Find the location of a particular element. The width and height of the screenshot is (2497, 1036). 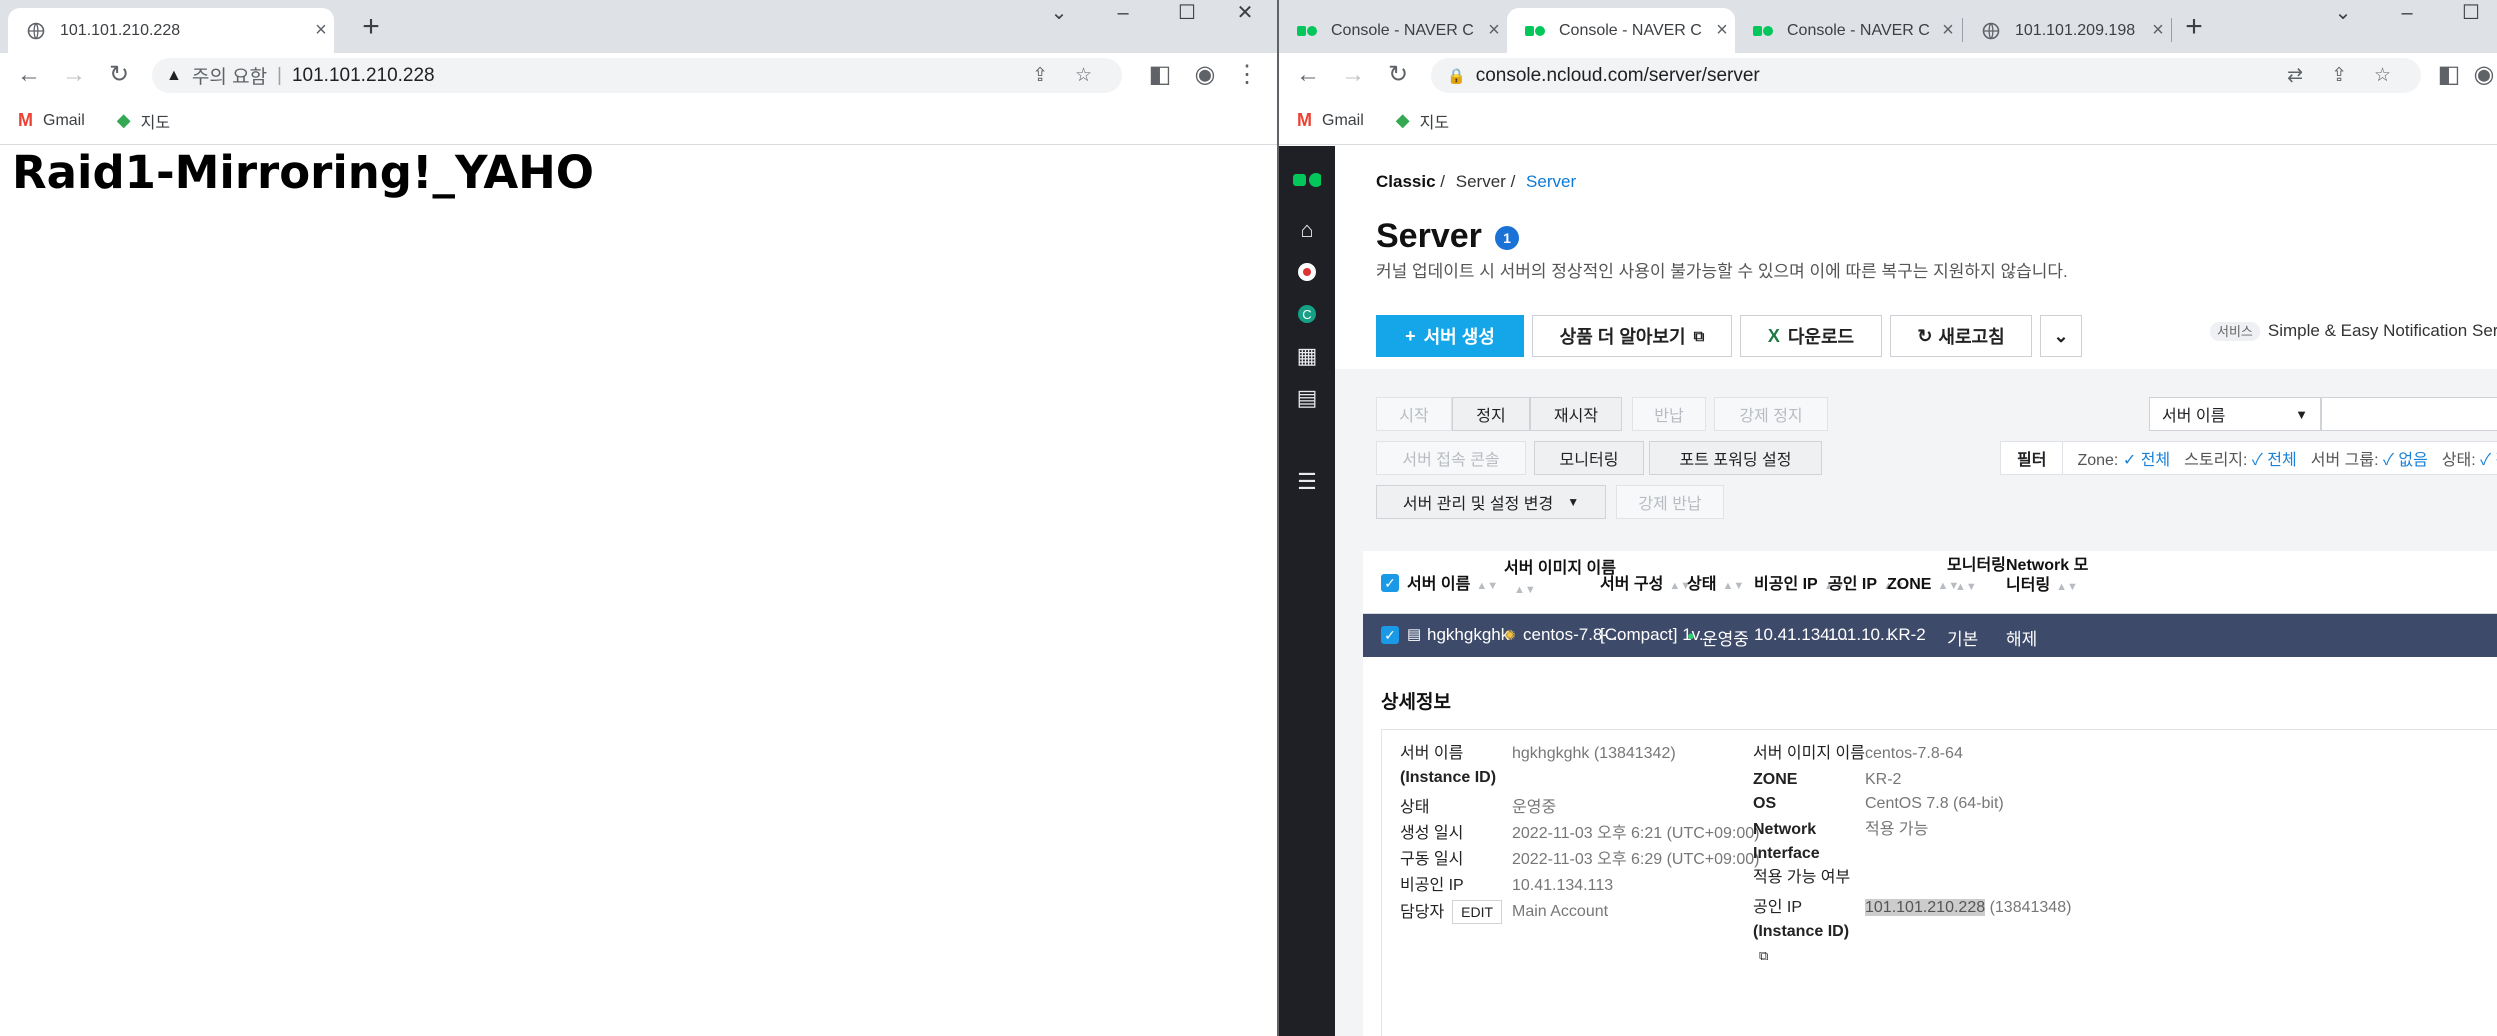

row-checkbox: ✓ is located at coordinates (1390, 635).